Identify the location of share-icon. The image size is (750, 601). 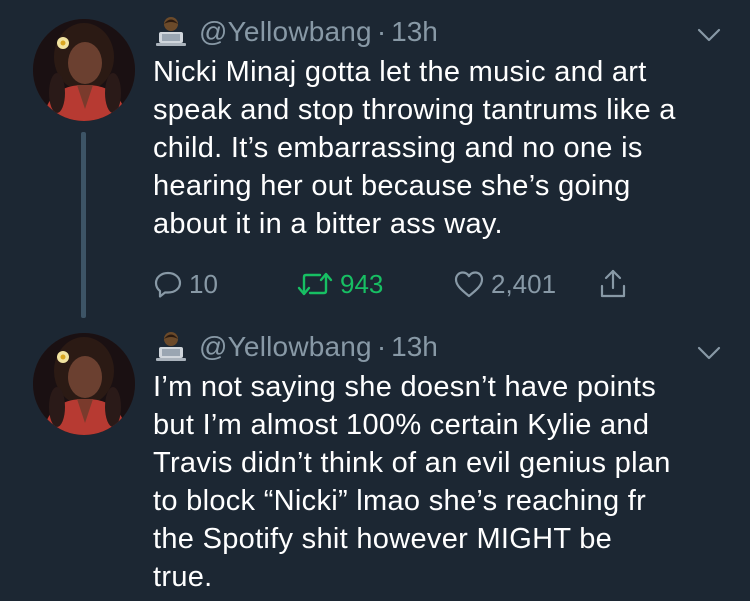
(613, 283).